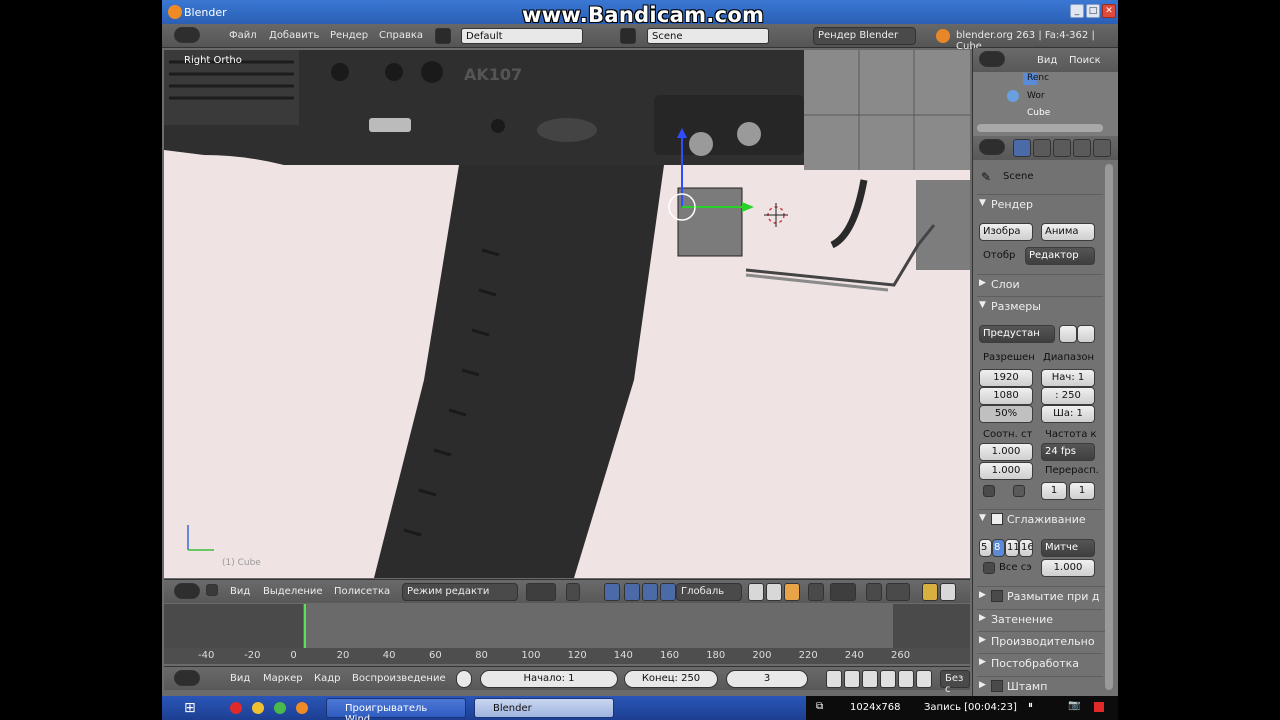 This screenshot has width=1280, height=720. What do you see at coordinates (997, 686) in the screenshot?
I see `stamp-checkbox` at bounding box center [997, 686].